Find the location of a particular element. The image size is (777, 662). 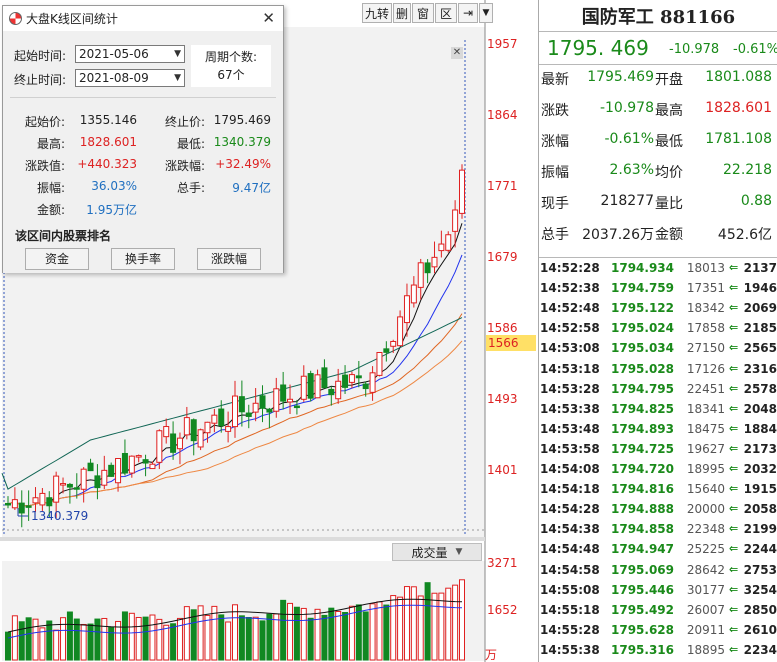

tick-price: 1794.893 is located at coordinates (643, 428).